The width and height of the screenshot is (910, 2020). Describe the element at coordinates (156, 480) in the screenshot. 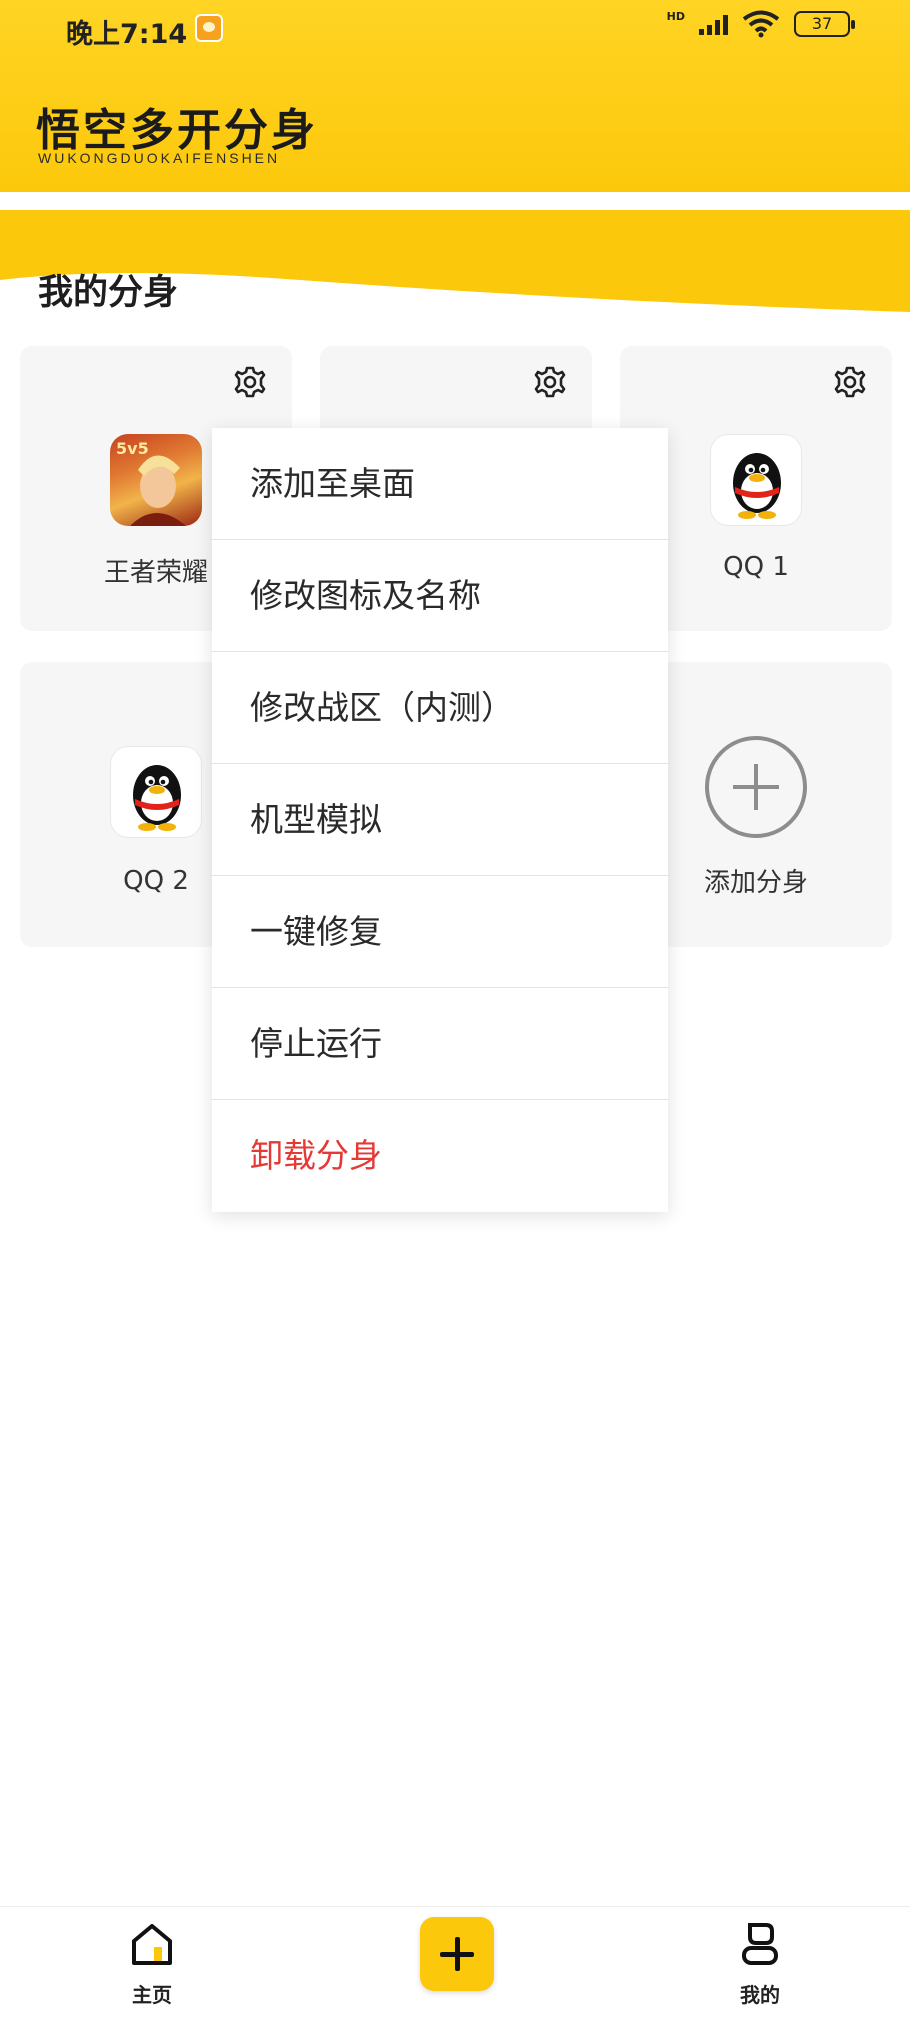

I see `honor-of-kings-icon: 5v5` at that location.